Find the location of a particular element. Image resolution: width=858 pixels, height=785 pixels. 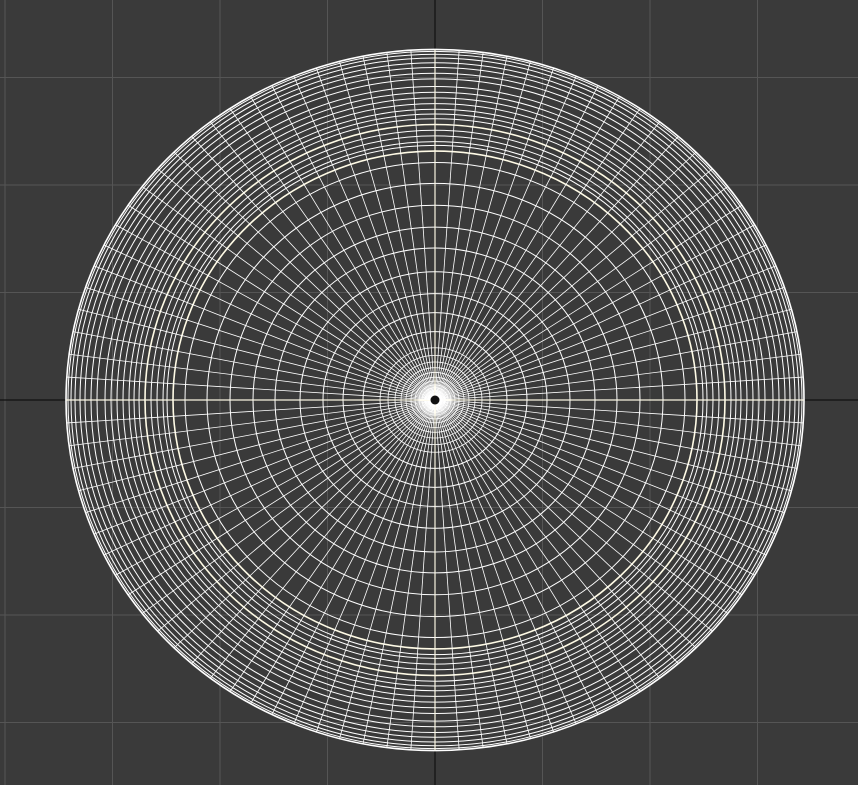

pivot-gizmo is located at coordinates (435, 400).